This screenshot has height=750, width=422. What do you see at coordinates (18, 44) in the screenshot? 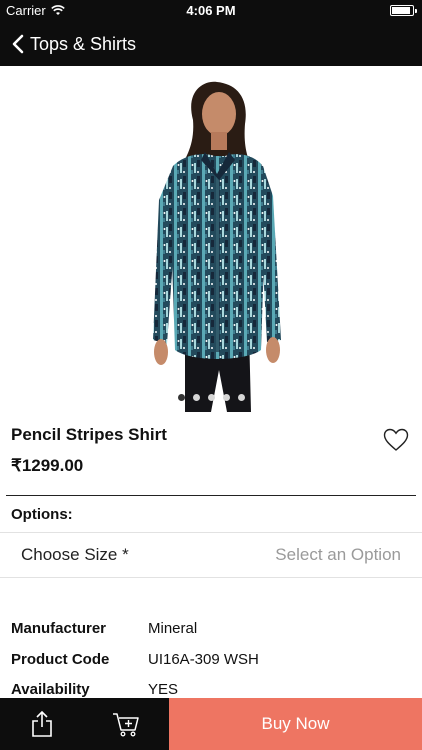
I see `chevron-left-icon` at bounding box center [18, 44].